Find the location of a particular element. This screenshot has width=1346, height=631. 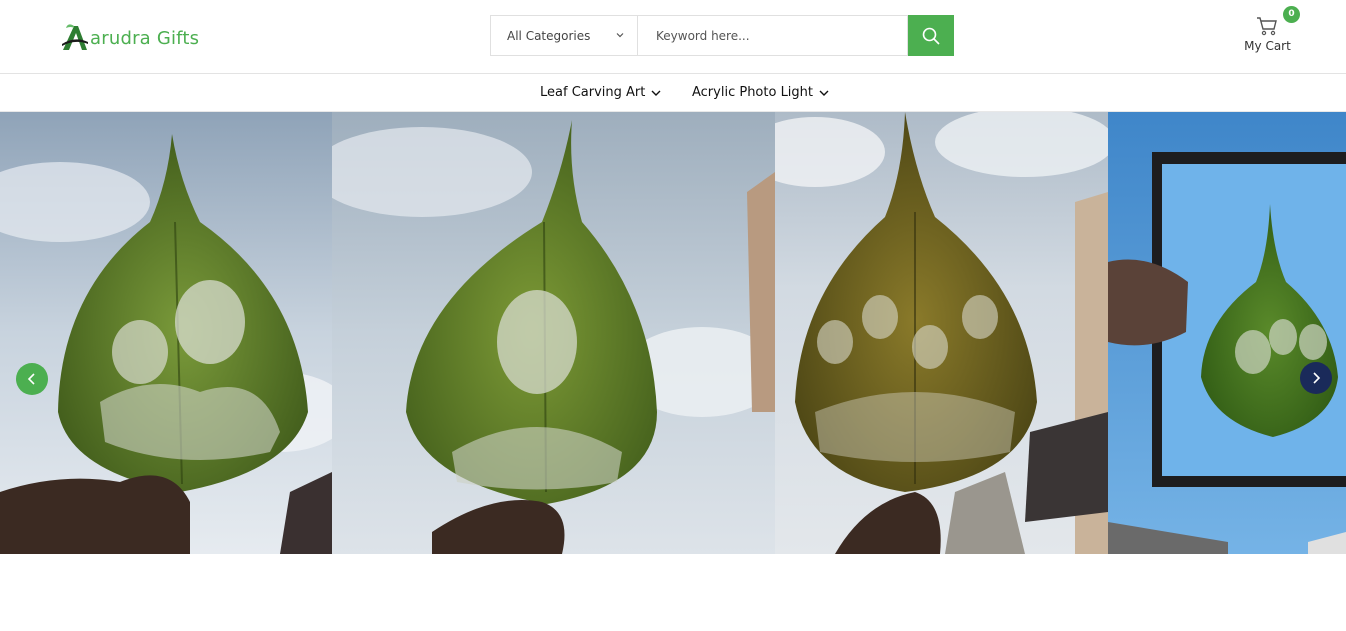

nav-item-acrylic-photo-light: Acrylic Photo Light is located at coordinates (760, 92).